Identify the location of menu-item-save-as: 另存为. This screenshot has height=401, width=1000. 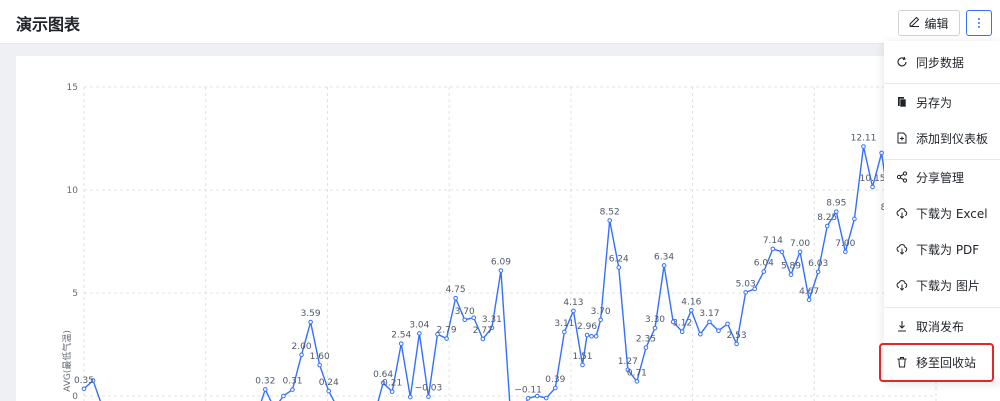
(942, 102).